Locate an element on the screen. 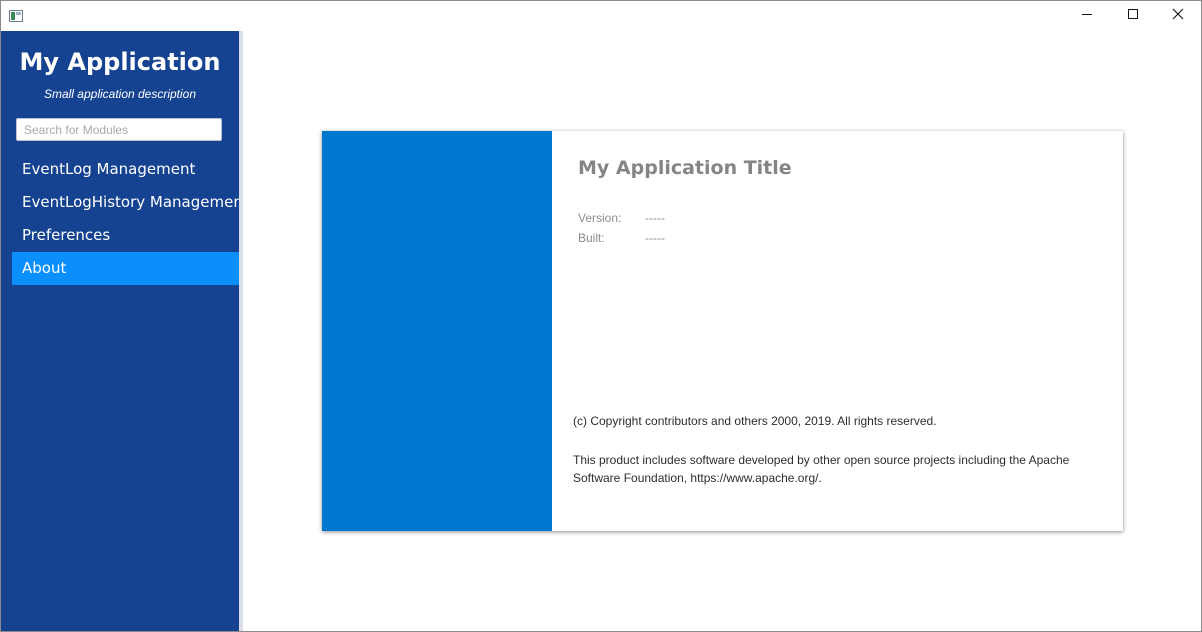 The width and height of the screenshot is (1202, 632). maximize-icon is located at coordinates (1133, 16).